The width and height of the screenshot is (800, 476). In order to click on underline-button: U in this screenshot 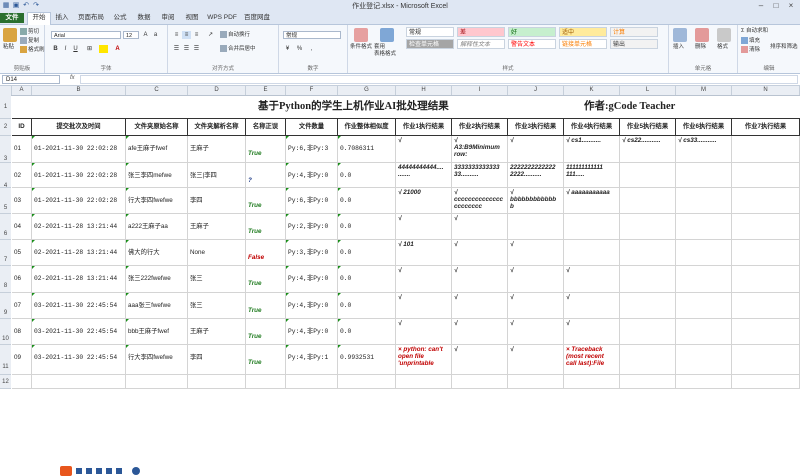, I will do `click(75, 49)`.